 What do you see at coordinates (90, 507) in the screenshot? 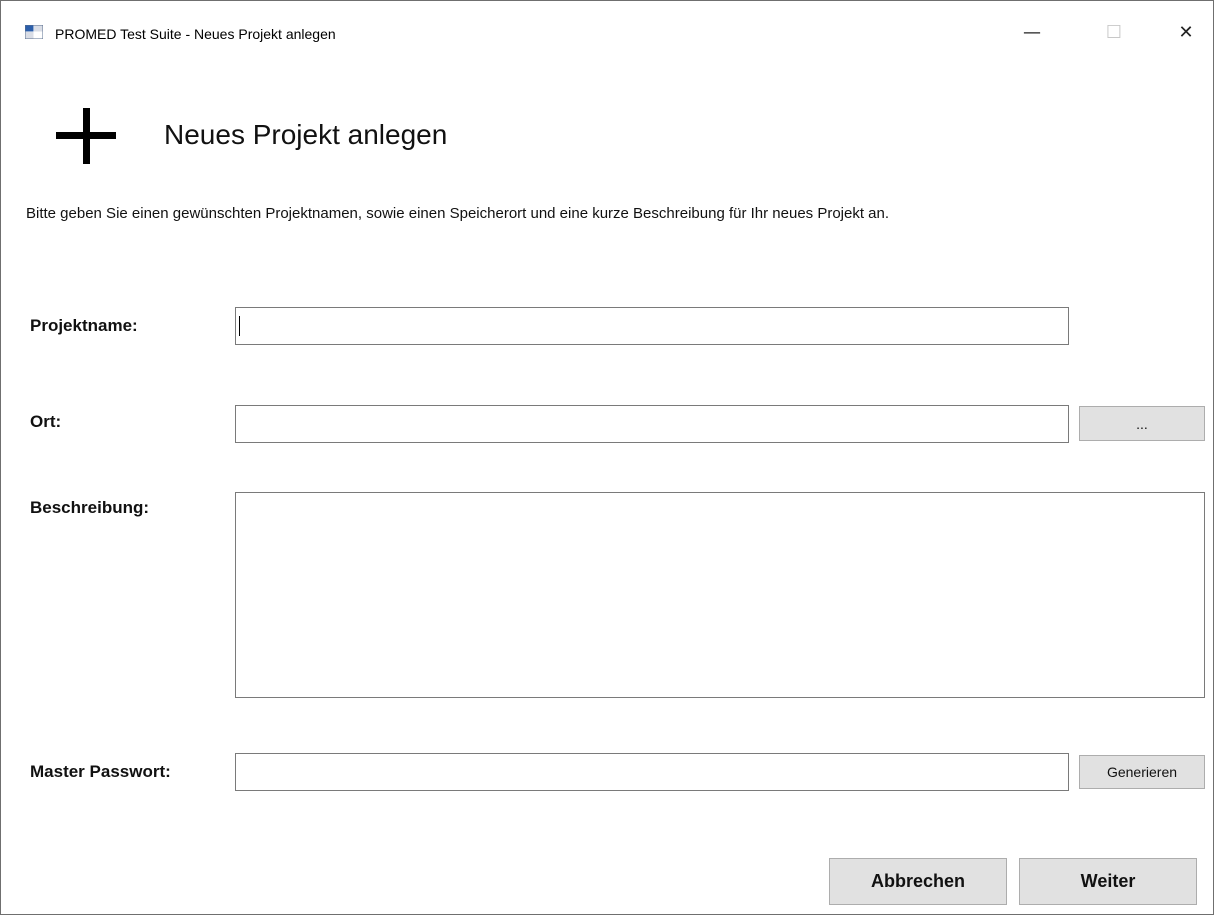
I see `description-label: Beschreibung:` at bounding box center [90, 507].